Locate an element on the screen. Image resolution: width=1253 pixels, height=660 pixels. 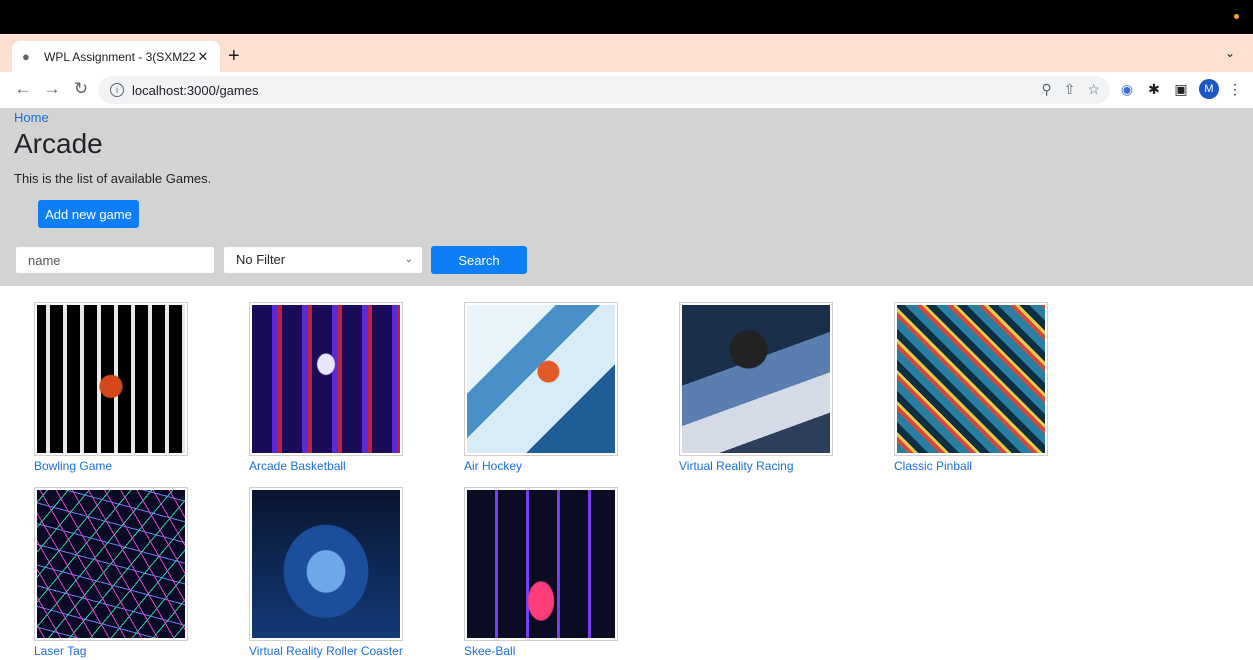
url-text: localhost:3000/games is located at coordinates (195, 90).